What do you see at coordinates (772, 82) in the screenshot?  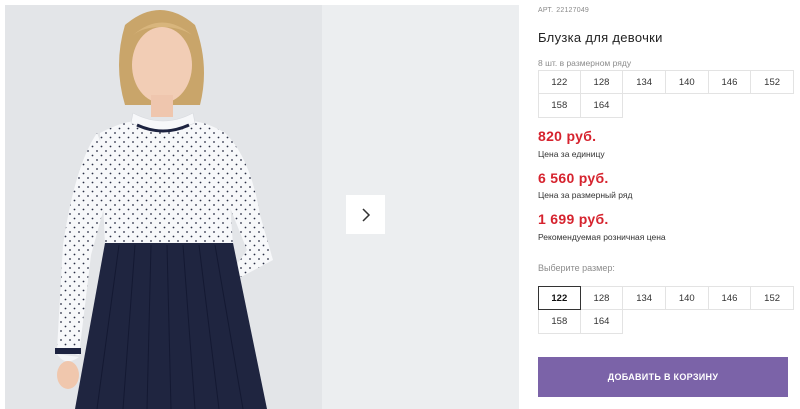 I see `size-row-cell: 152` at bounding box center [772, 82].